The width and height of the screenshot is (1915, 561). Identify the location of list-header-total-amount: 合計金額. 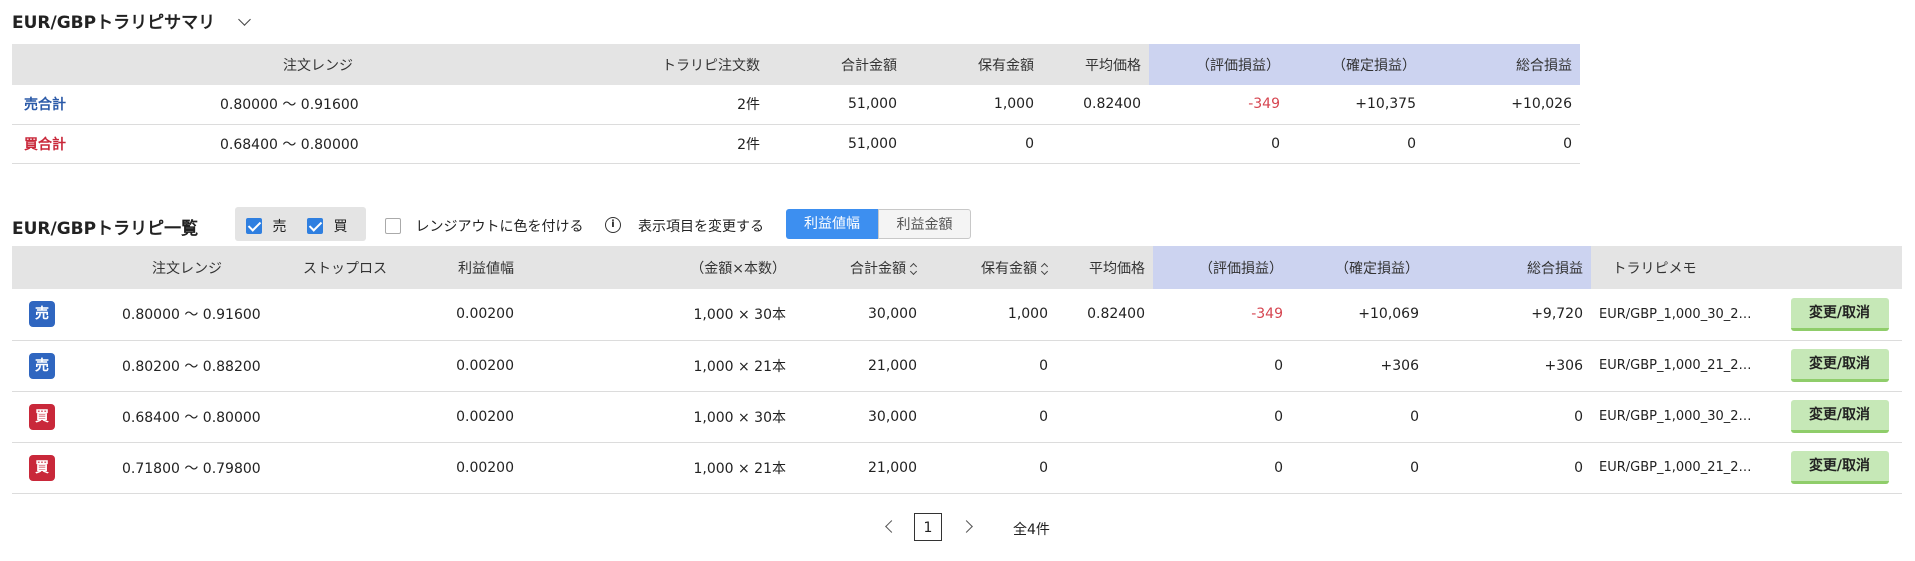
(859, 267).